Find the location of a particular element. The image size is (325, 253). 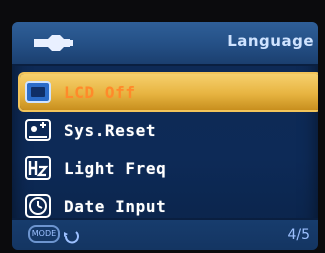

hz-icon is located at coordinates (38, 168).